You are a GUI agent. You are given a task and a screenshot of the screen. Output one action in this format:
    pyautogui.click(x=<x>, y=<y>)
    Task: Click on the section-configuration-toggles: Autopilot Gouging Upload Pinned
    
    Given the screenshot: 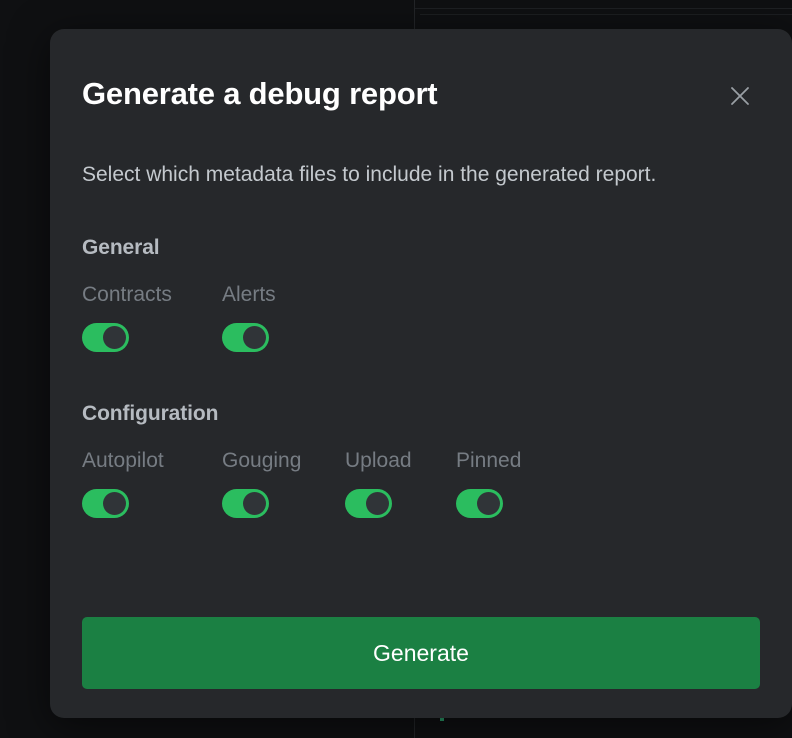 What is the action you would take?
    pyautogui.click(x=421, y=484)
    